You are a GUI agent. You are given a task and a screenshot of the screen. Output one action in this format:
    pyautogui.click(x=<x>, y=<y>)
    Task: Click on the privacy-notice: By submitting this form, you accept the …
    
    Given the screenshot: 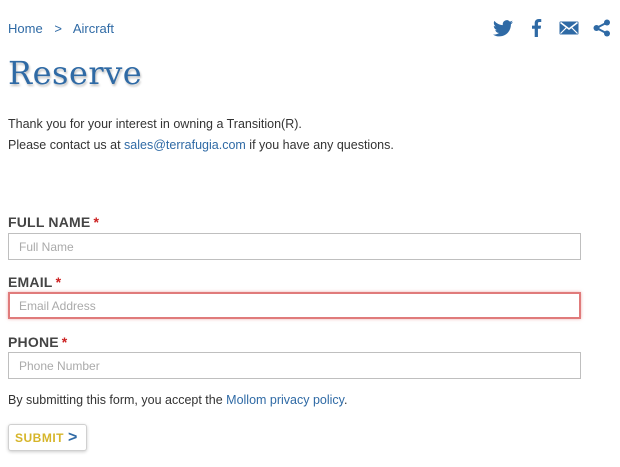 What is the action you would take?
    pyautogui.click(x=178, y=400)
    